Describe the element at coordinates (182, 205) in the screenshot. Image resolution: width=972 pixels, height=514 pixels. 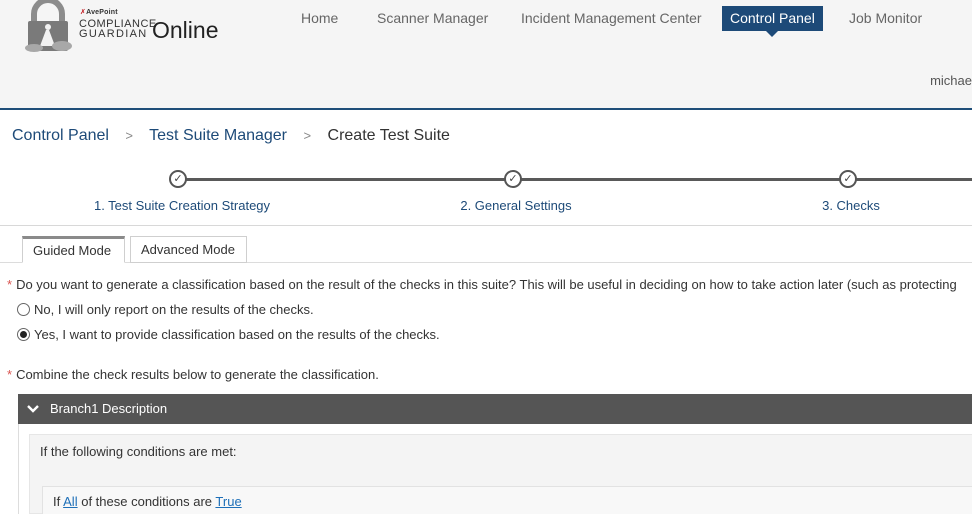
I see `step-1-label: 1. Test Suite Creation Strategy` at that location.